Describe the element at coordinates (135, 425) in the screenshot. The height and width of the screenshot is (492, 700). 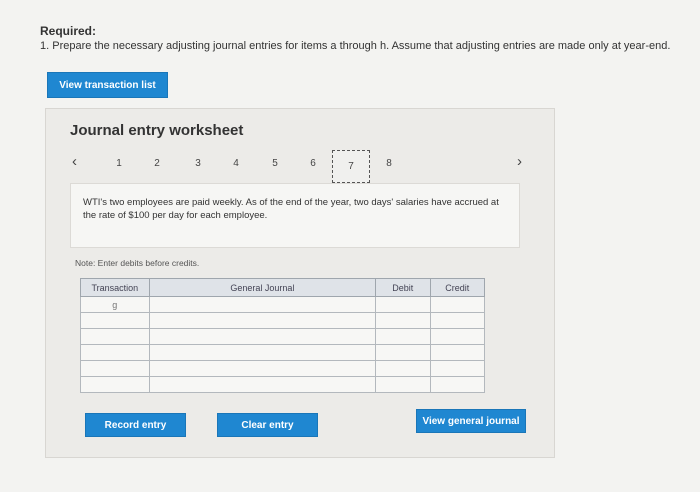
I see `record-entry-button: Record entry` at that location.